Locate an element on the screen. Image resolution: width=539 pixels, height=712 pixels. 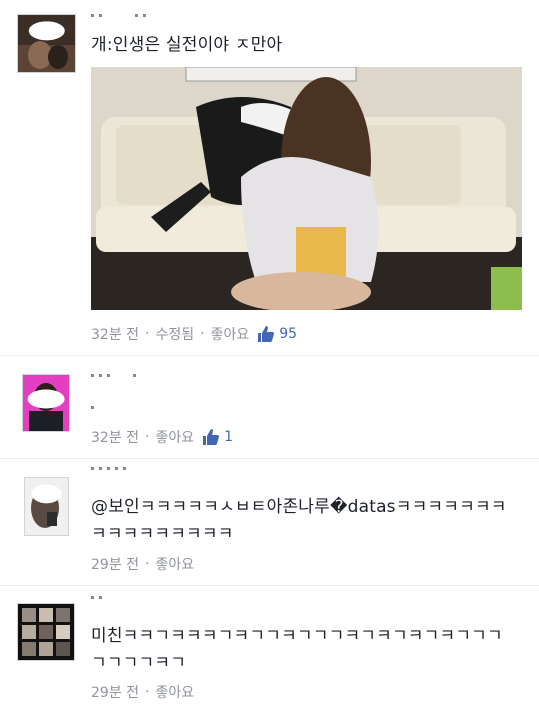
comment-text: 미친ㅋㅋㄱㅋㅋㅋㄱㅋㄱㄱㅋㄱㄱㄱㅋㄱㅋㄱㅋㄱㅋㄱㄱㄱㄱㄱㄱㄱㅋㄱ is located at coordinates (297, 649).